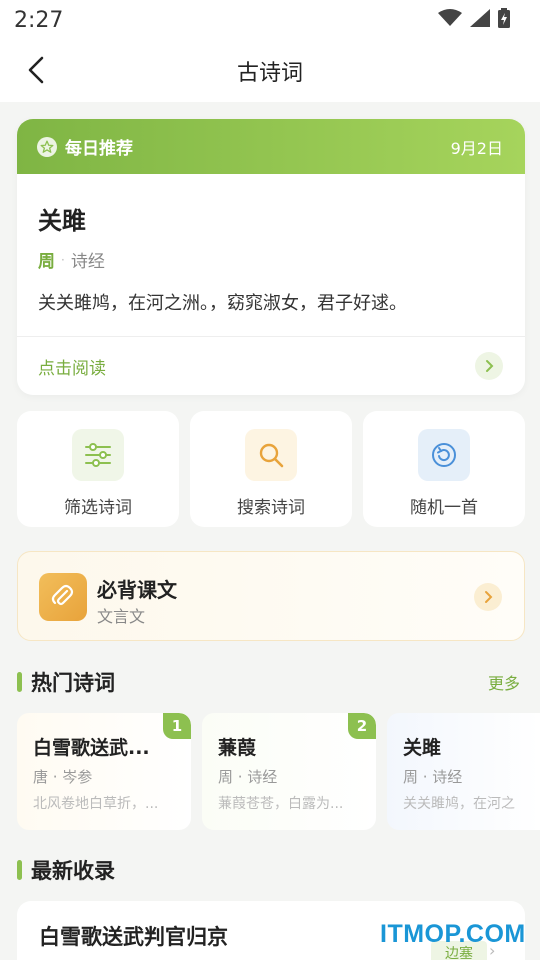 The width and height of the screenshot is (540, 960). Describe the element at coordinates (63, 597) in the screenshot. I see `paperclip-icon` at that location.